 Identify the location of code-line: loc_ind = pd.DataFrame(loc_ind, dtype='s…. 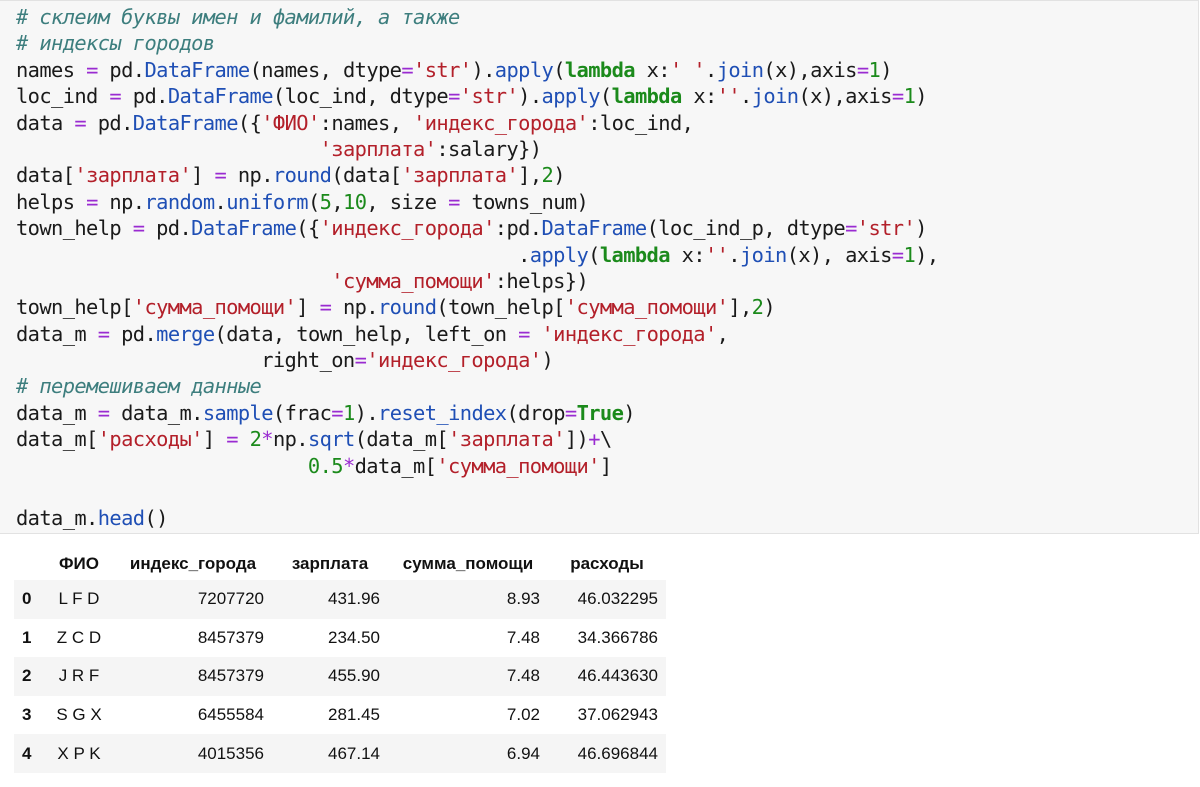
(477, 96).